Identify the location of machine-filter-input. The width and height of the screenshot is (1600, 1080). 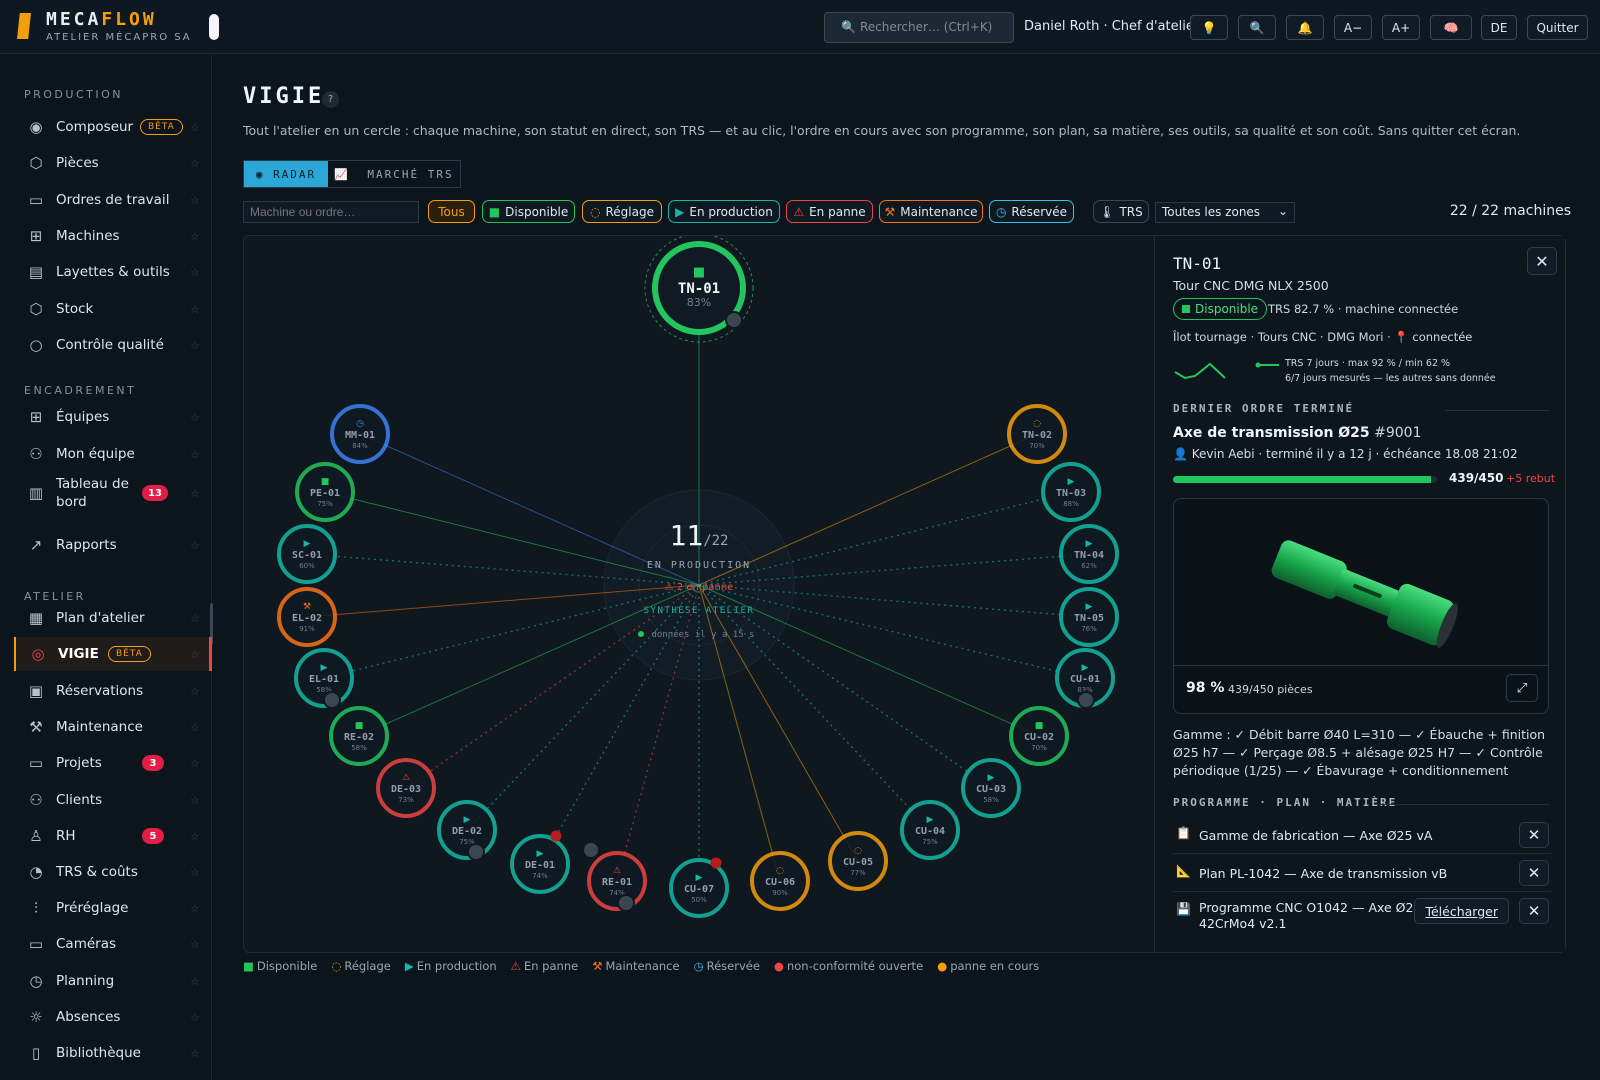
(331, 212).